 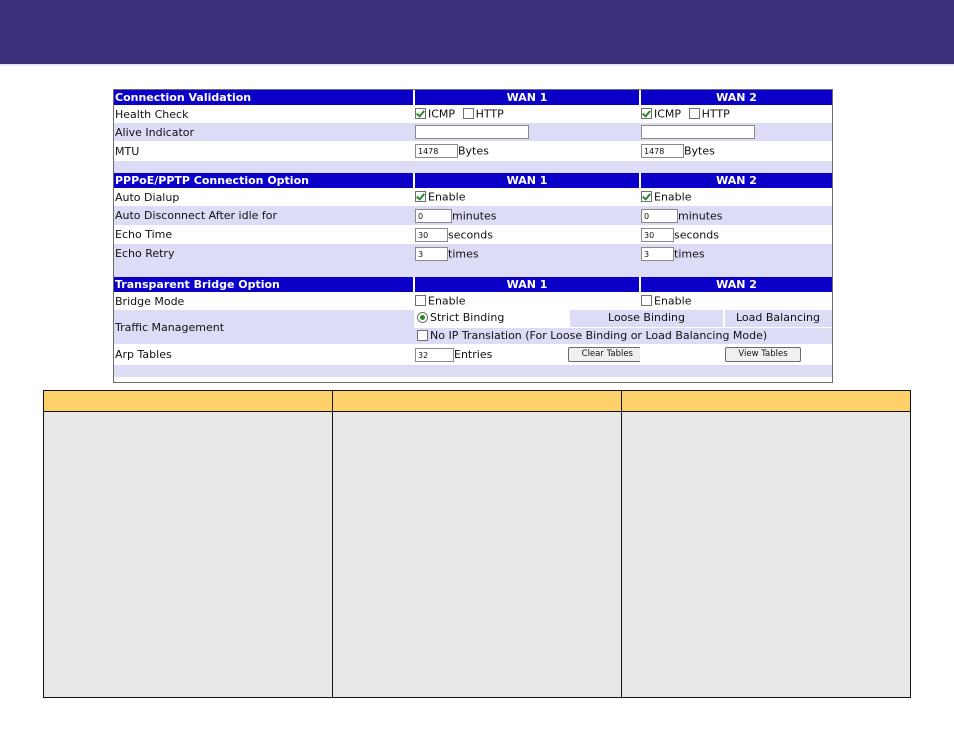 I want to click on row-label: Auto Disconnect After idle for, so click(x=264, y=215).